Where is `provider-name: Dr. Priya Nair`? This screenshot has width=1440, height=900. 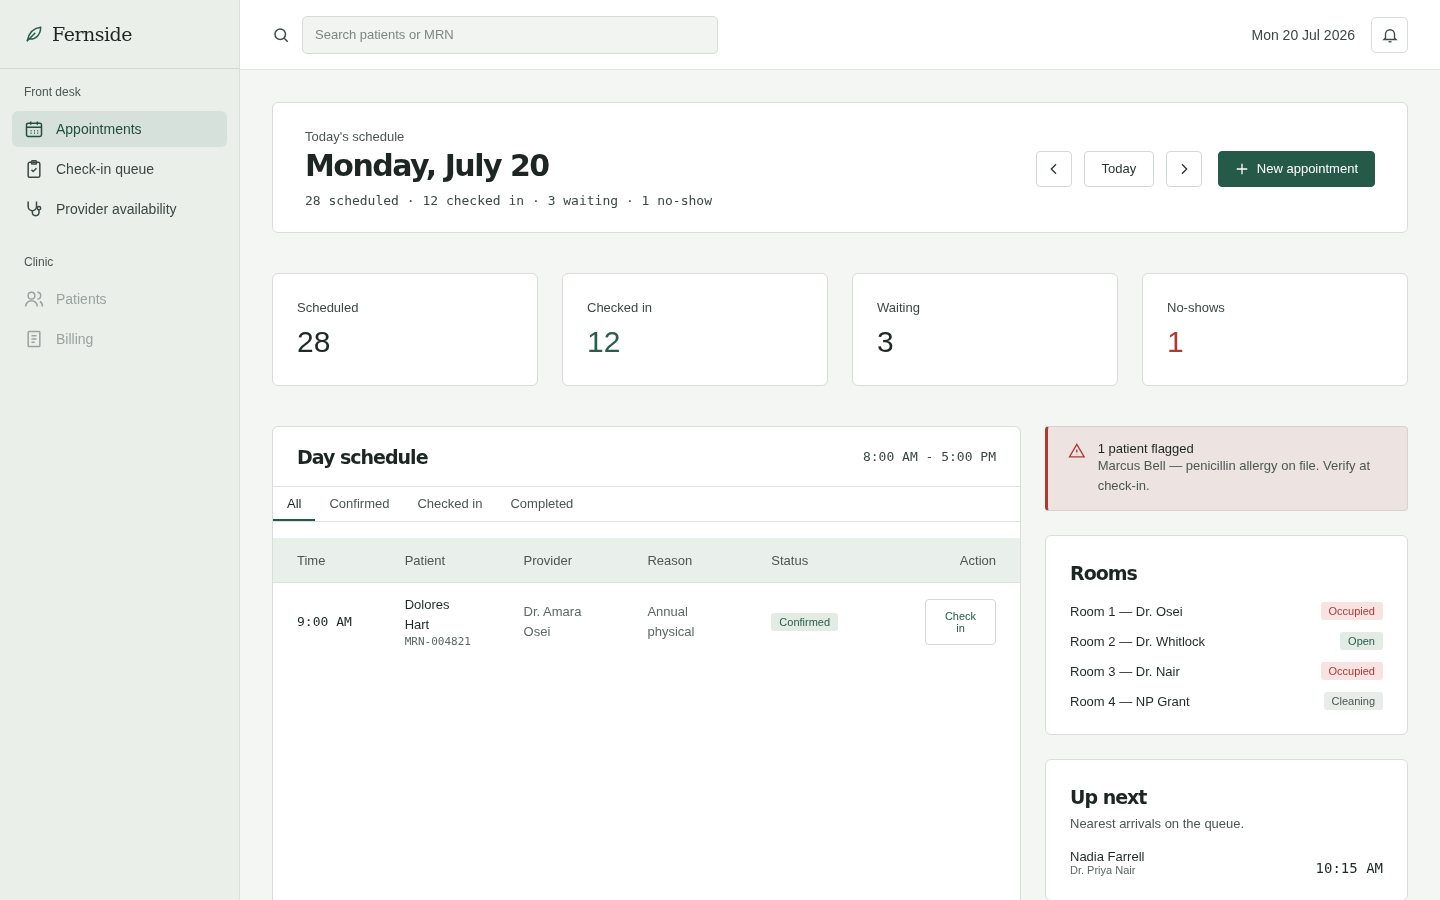 provider-name: Dr. Priya Nair is located at coordinates (1103, 870).